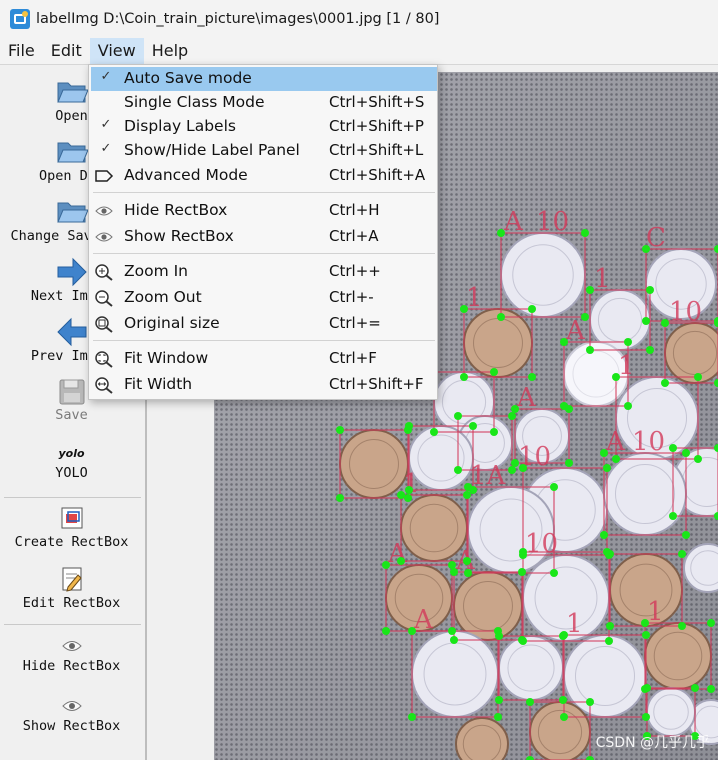  Describe the element at coordinates (71, 588) in the screenshot. I see `edit-rectbox-button: Edit RectBox` at that location.